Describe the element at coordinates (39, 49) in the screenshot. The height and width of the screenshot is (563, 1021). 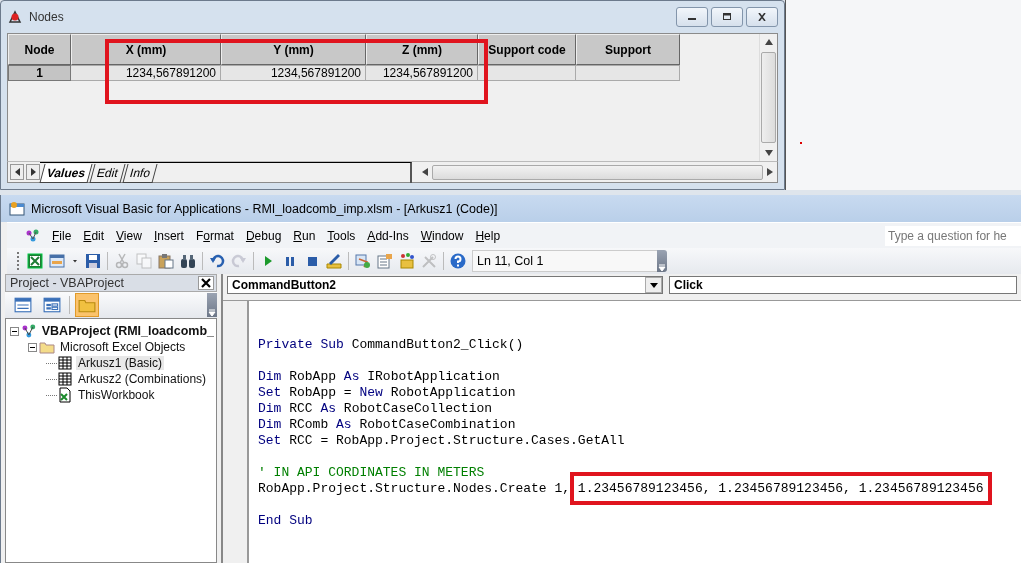
I see `column-header: Node` at that location.